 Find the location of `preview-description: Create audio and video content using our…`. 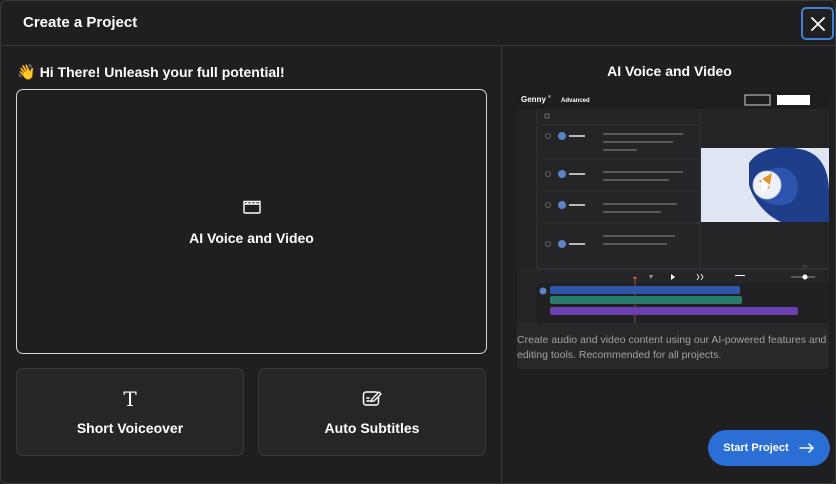

preview-description: Create audio and video content using our… is located at coordinates (672, 347).